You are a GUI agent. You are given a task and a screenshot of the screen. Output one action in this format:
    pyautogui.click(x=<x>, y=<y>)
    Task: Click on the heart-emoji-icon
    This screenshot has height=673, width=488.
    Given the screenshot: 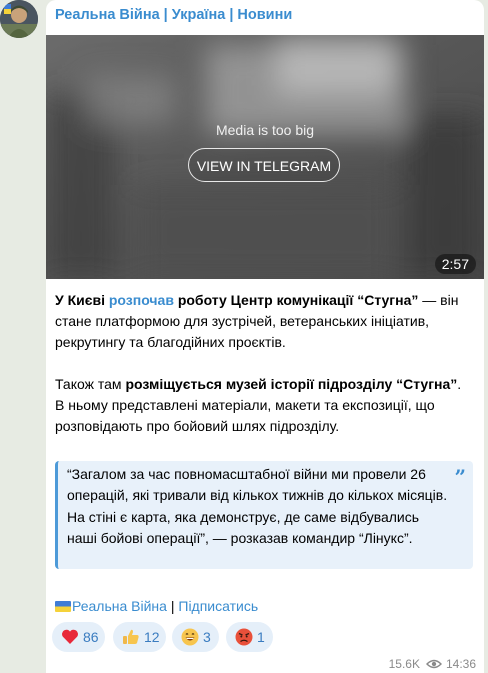 What is the action you would take?
    pyautogui.click(x=70, y=636)
    